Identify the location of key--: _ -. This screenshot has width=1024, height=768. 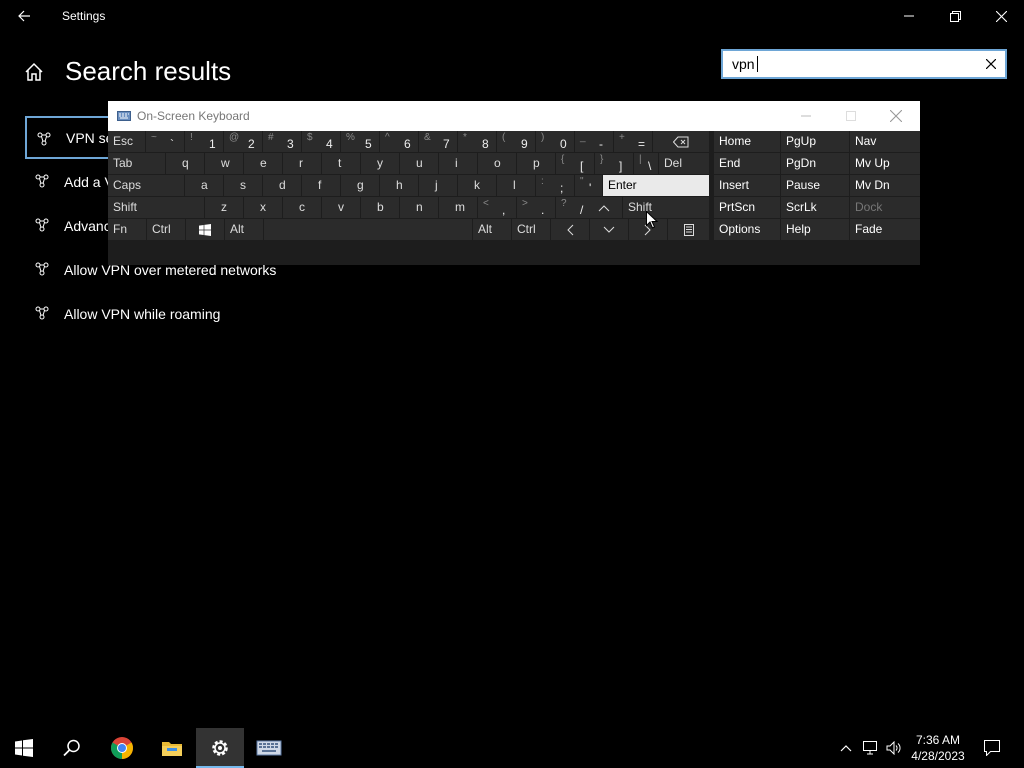
(594, 141).